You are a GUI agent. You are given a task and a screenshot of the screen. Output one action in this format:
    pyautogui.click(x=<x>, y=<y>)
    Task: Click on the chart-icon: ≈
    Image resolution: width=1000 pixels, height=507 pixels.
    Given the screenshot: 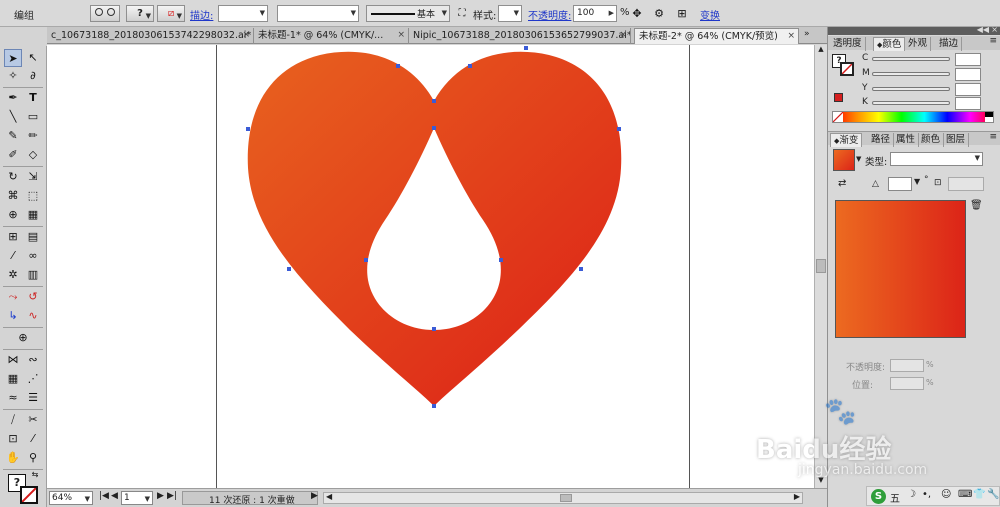 What is the action you would take?
    pyautogui.click(x=13, y=398)
    